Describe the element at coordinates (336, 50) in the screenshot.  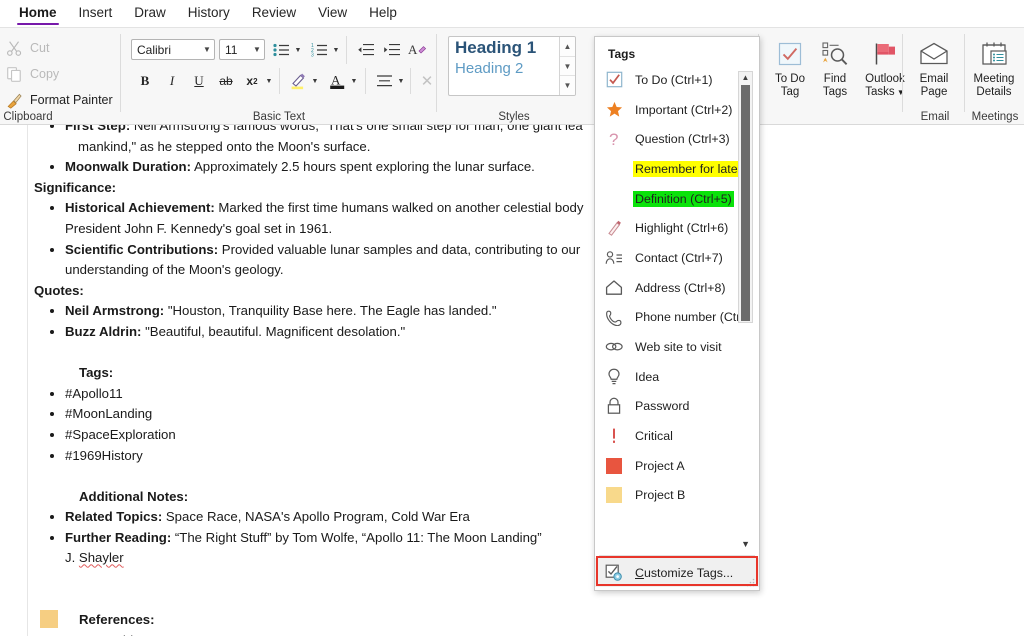
I see `numbered-list-dropdown: ▼` at that location.